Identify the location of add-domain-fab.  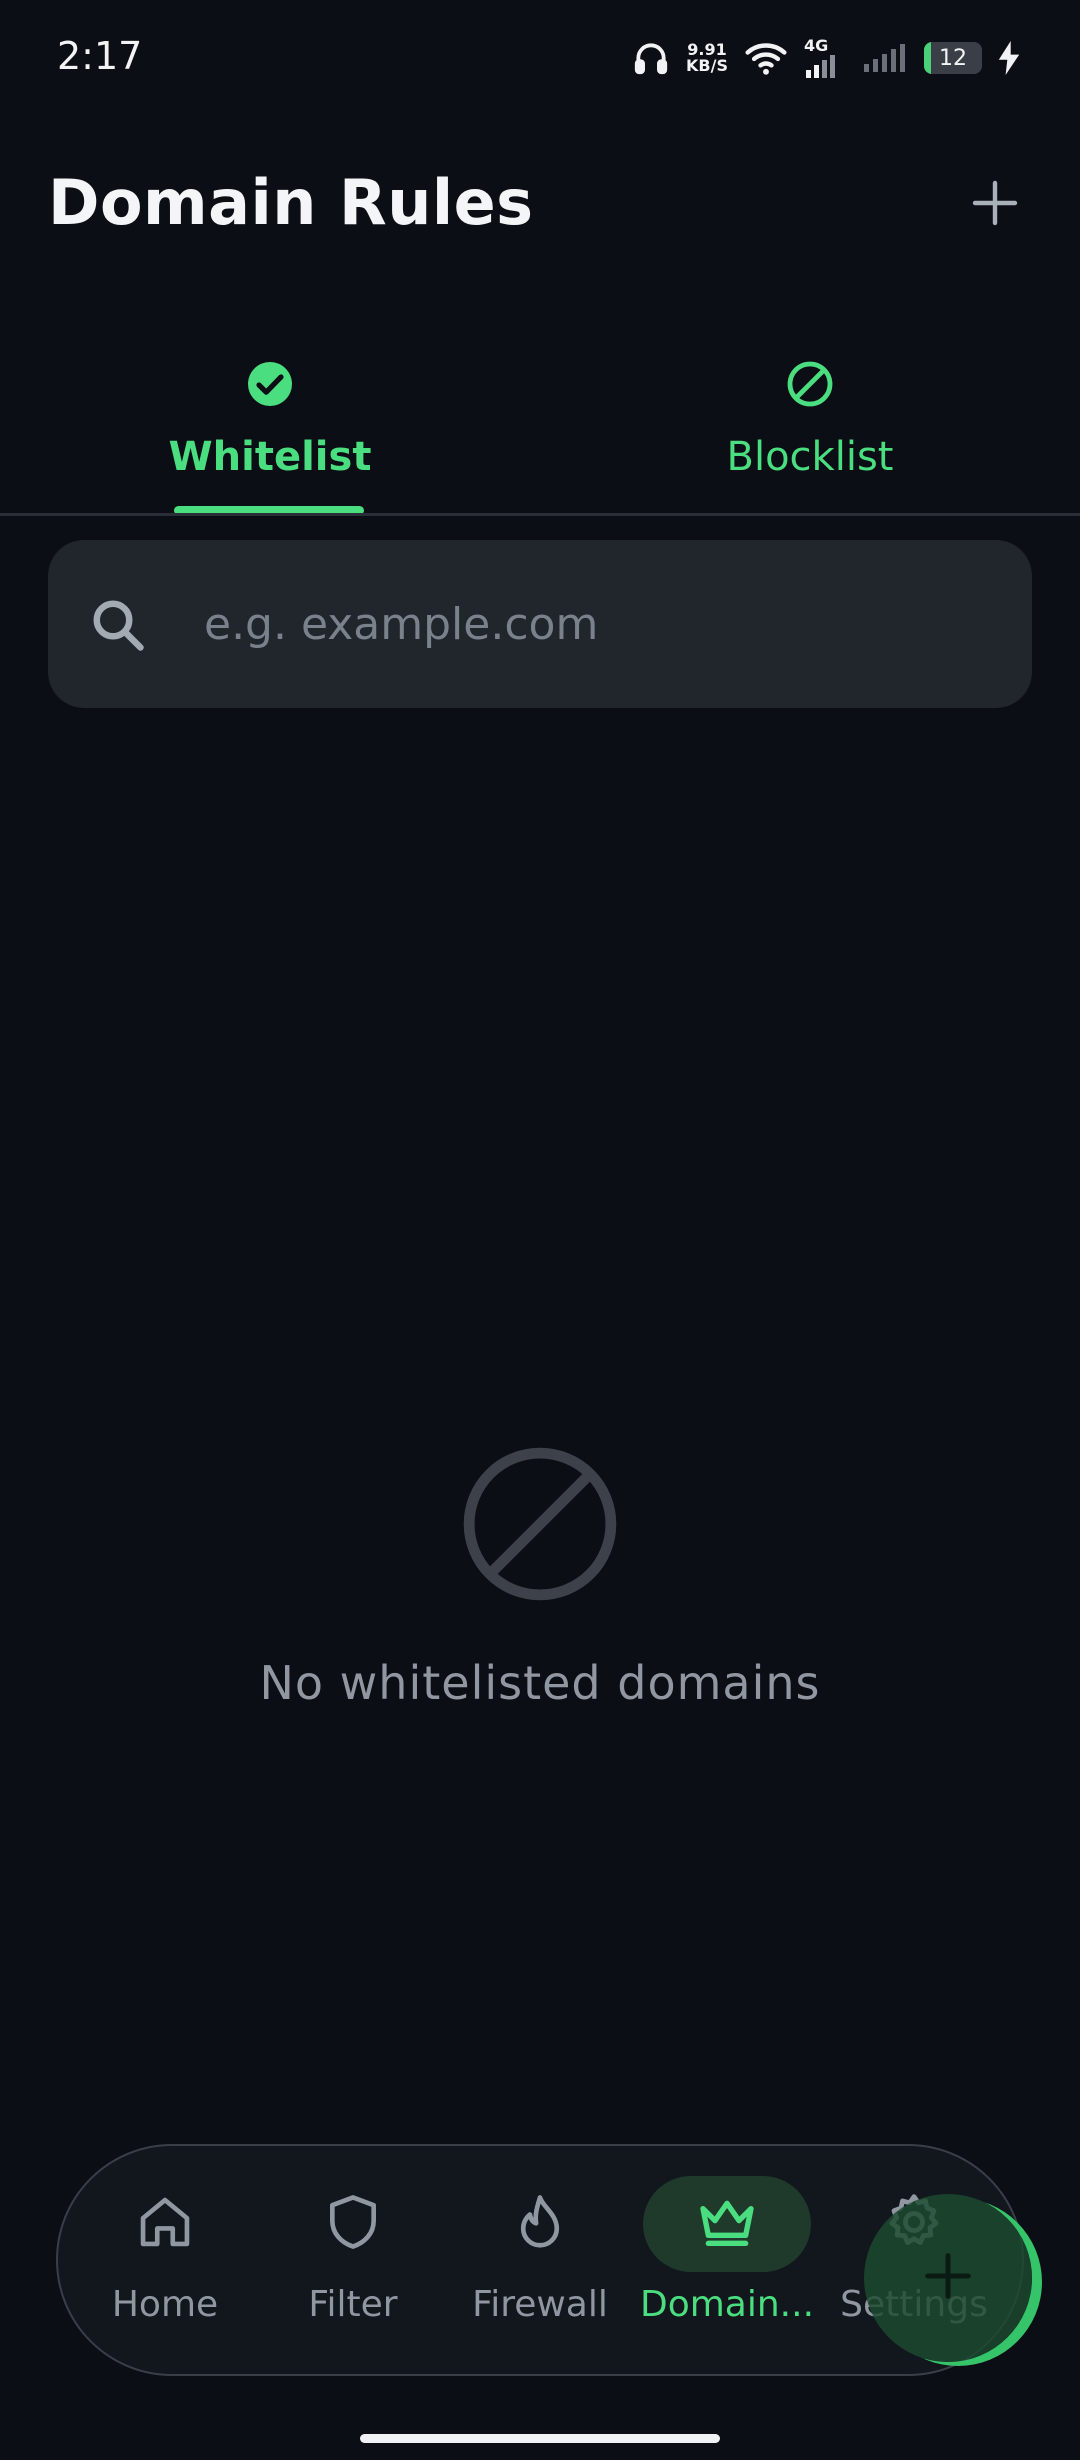
(948, 2278).